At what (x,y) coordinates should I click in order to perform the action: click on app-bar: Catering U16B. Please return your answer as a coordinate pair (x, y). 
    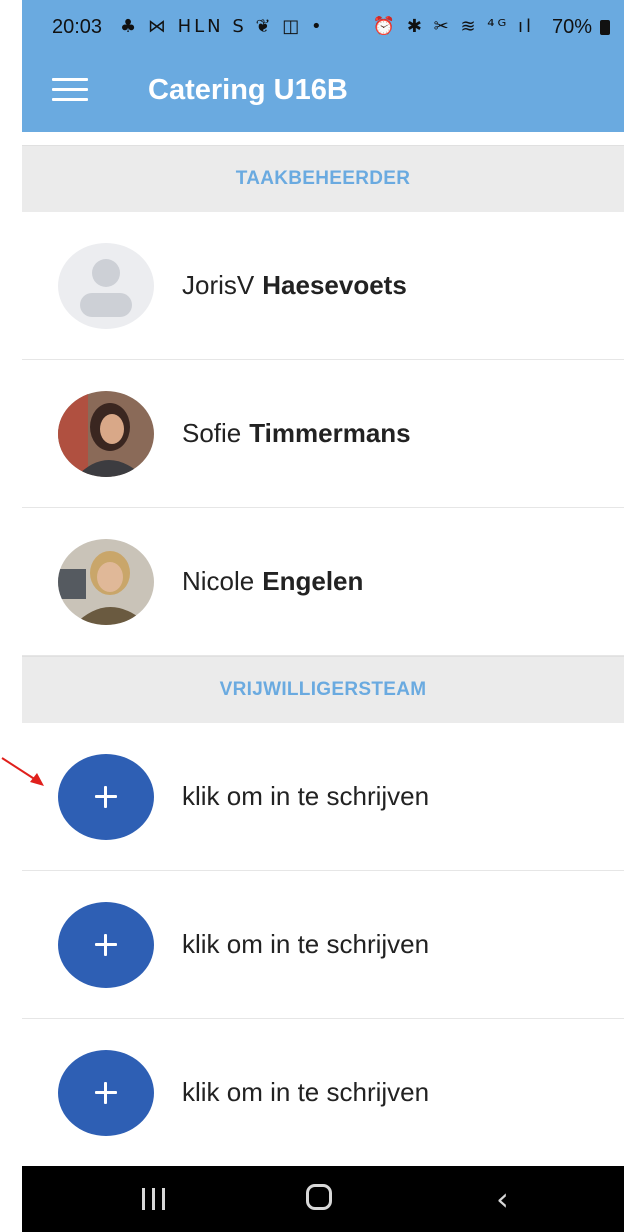
    Looking at the image, I should click on (323, 92).